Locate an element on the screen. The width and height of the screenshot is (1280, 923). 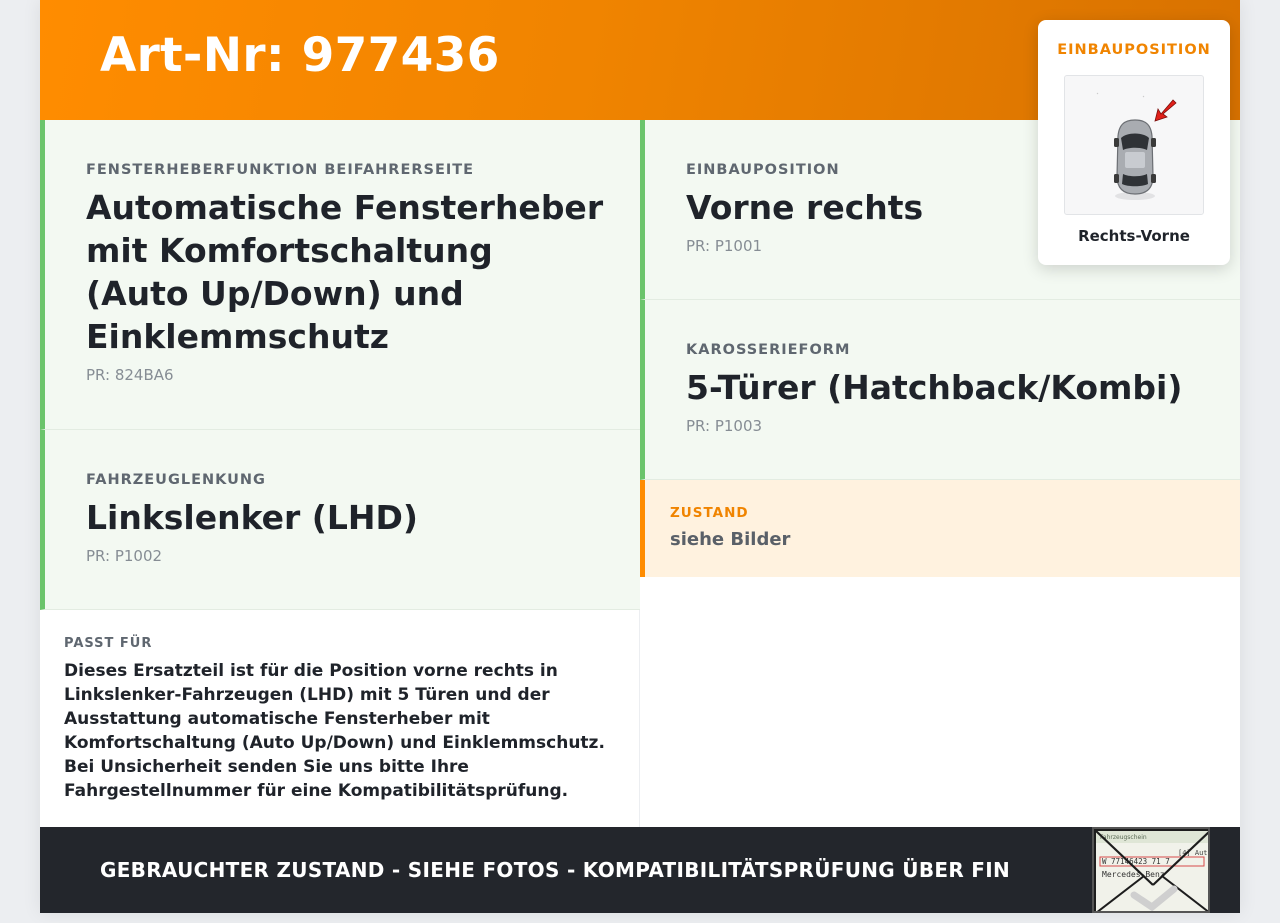
fitment-label: PASST FÜR is located at coordinates (108, 643).